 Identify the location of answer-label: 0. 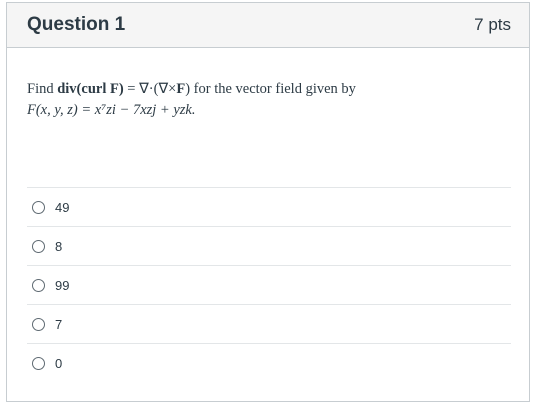
(59, 363).